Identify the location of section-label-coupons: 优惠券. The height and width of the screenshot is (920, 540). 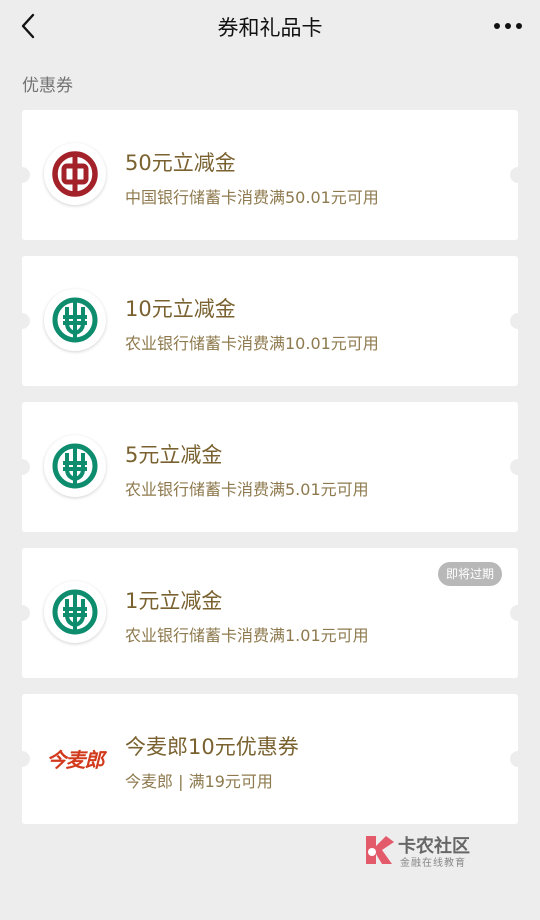
(47, 86).